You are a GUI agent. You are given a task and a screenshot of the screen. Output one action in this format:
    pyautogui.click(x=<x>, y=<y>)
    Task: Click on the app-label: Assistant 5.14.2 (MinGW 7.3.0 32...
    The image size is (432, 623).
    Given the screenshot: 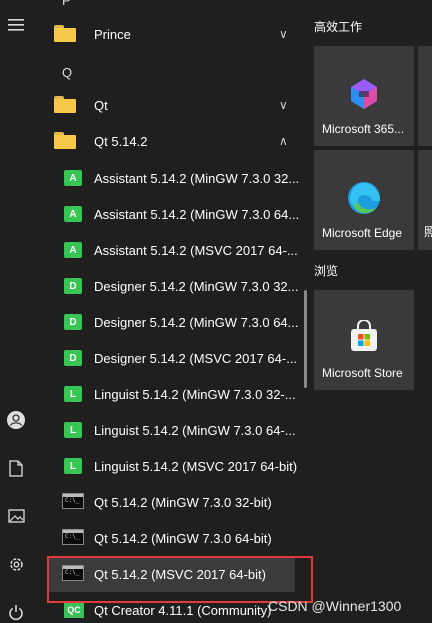 What is the action you would take?
    pyautogui.click(x=197, y=178)
    